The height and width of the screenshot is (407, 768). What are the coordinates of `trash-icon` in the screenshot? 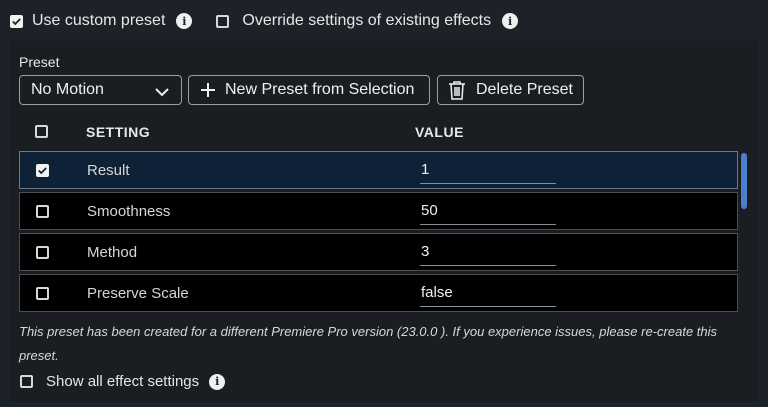 It's located at (457, 90).